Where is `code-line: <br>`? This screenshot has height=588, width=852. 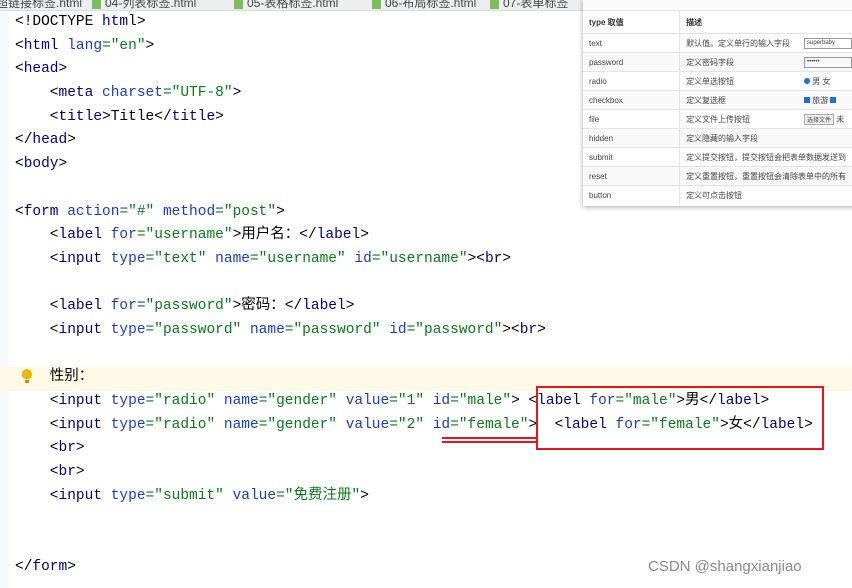 code-line: <br> is located at coordinates (414, 473).